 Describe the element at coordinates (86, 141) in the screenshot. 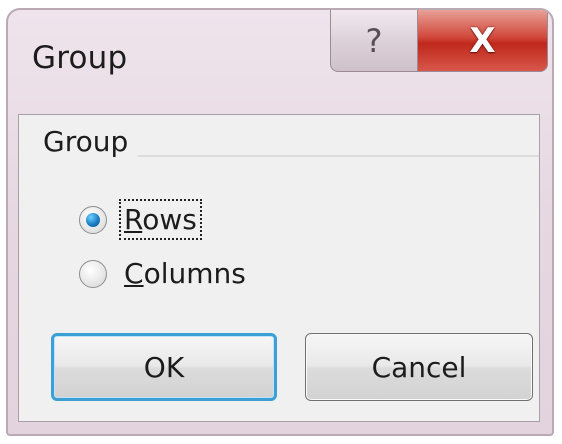

I see `group-box-label: Group` at that location.